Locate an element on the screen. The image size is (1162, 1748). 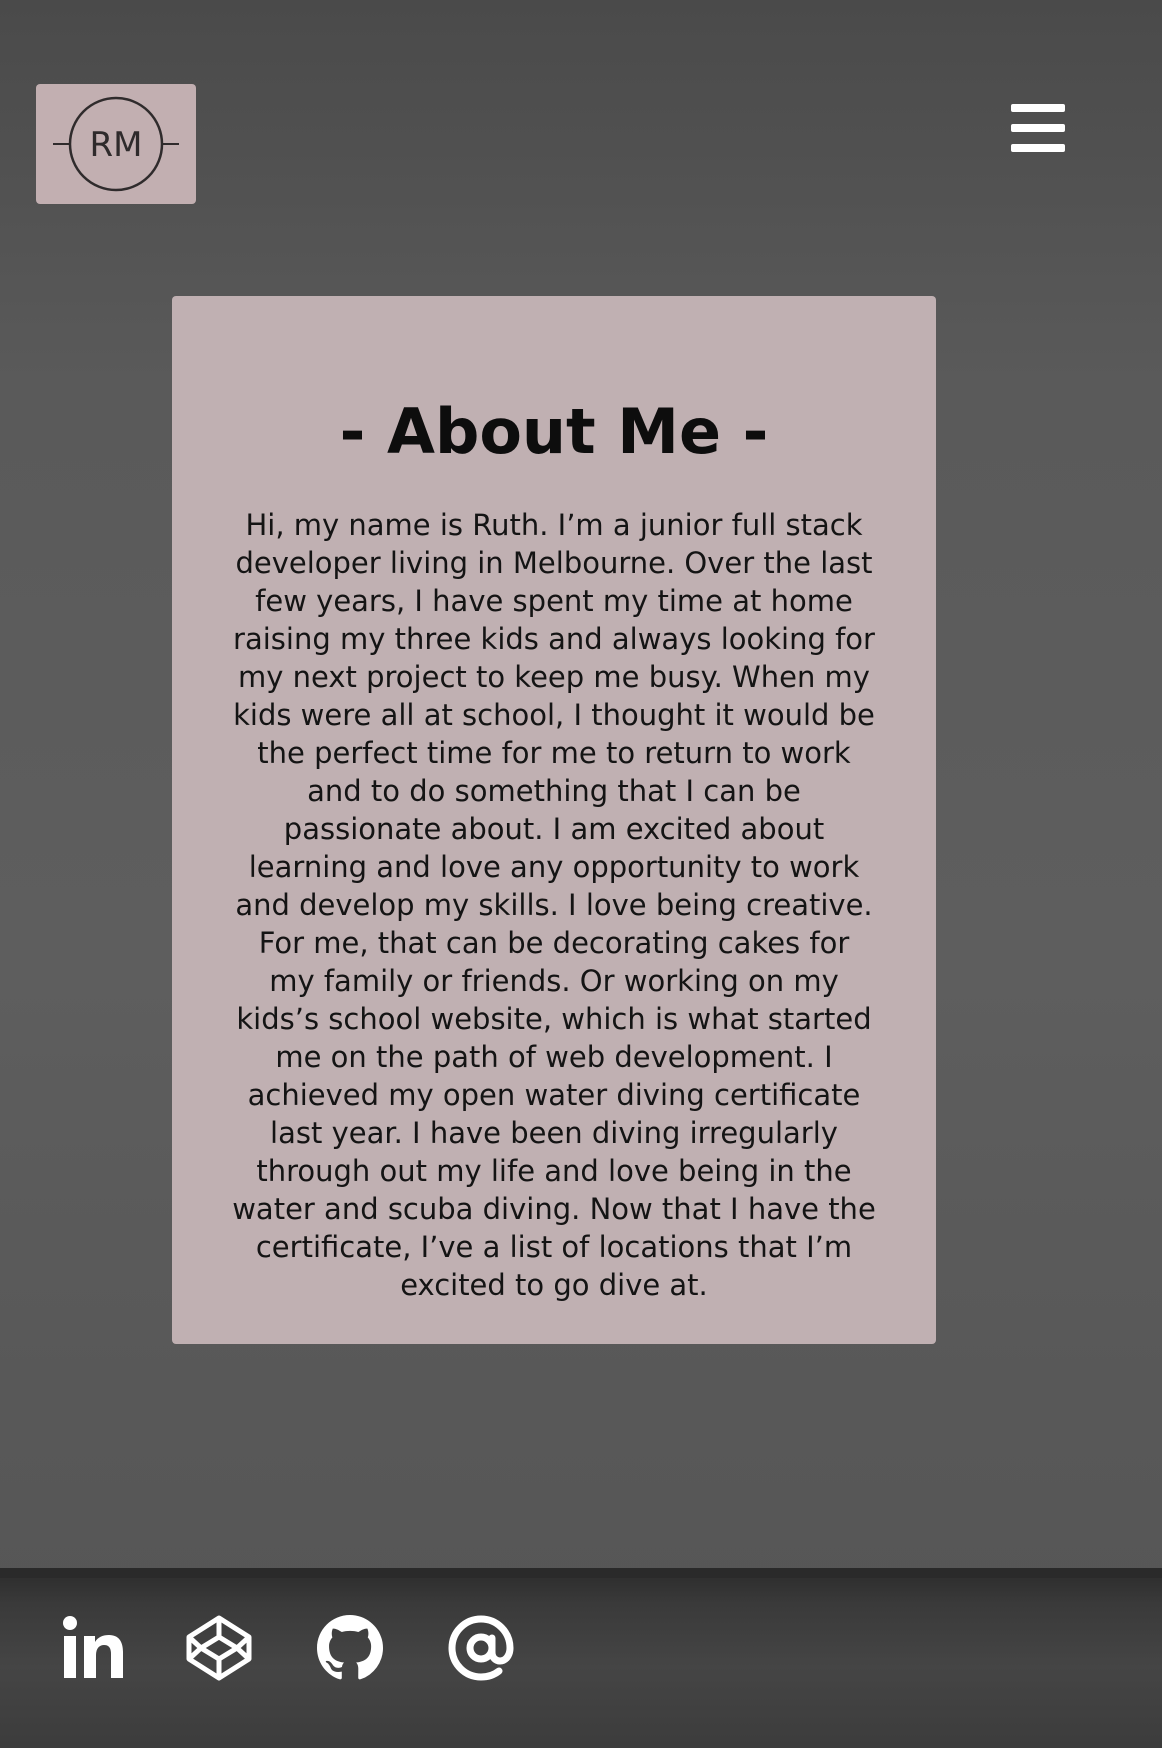
github-link is located at coordinates (350, 1648).